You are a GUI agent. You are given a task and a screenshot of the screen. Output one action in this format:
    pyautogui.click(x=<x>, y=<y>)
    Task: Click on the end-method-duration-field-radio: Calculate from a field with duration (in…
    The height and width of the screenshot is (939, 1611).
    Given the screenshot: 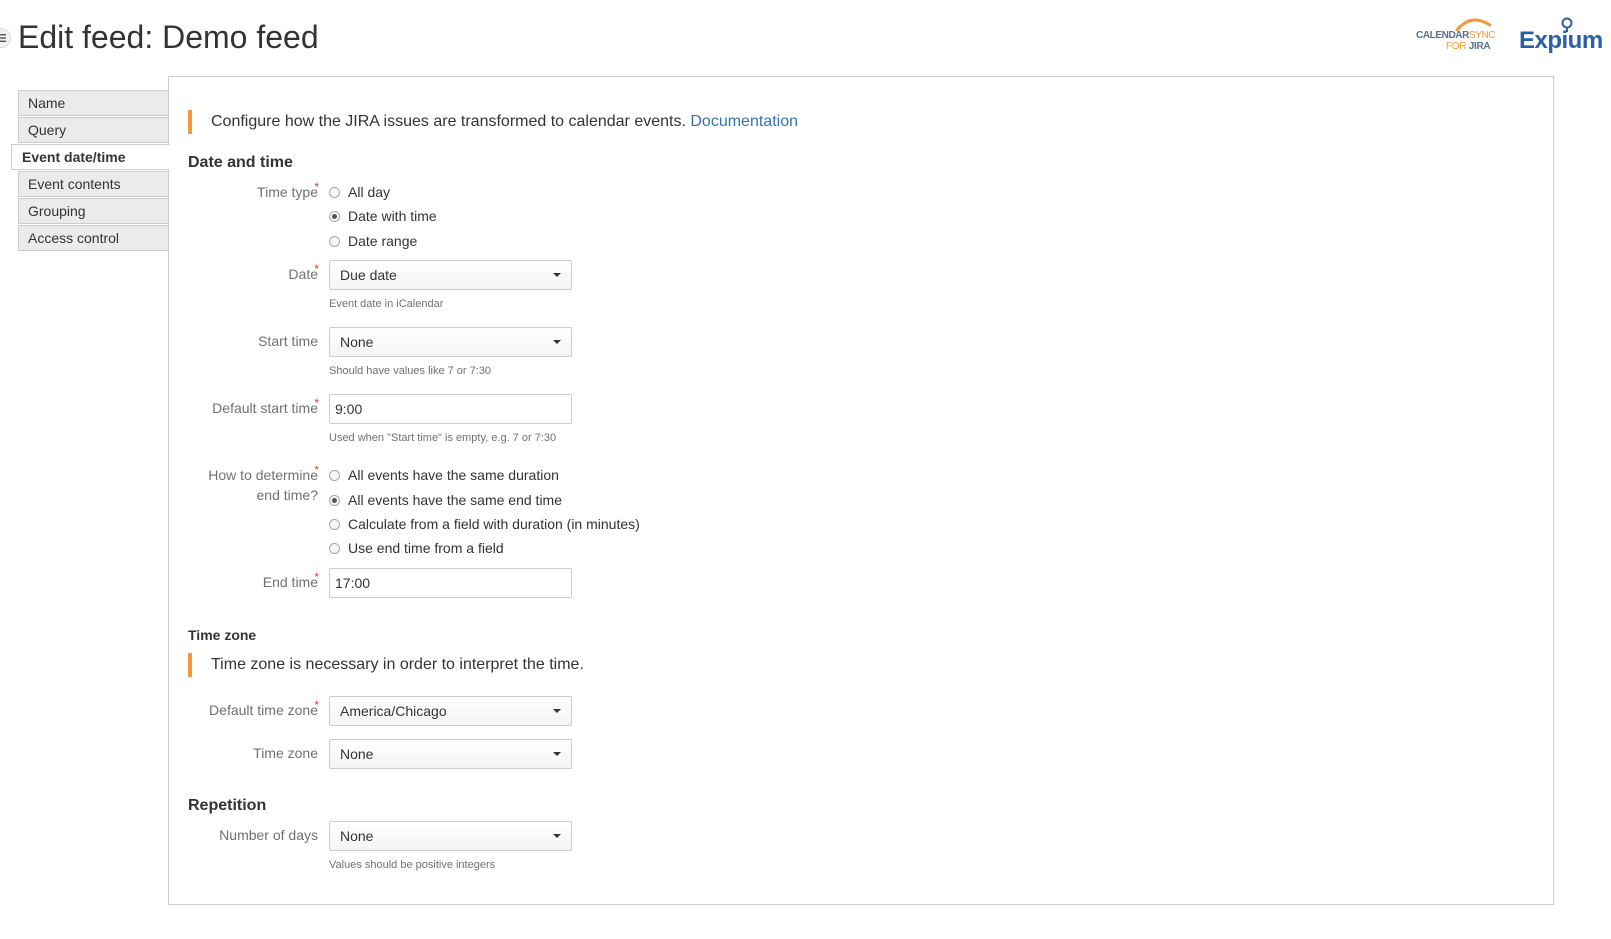 What is the action you would take?
    pyautogui.click(x=484, y=524)
    